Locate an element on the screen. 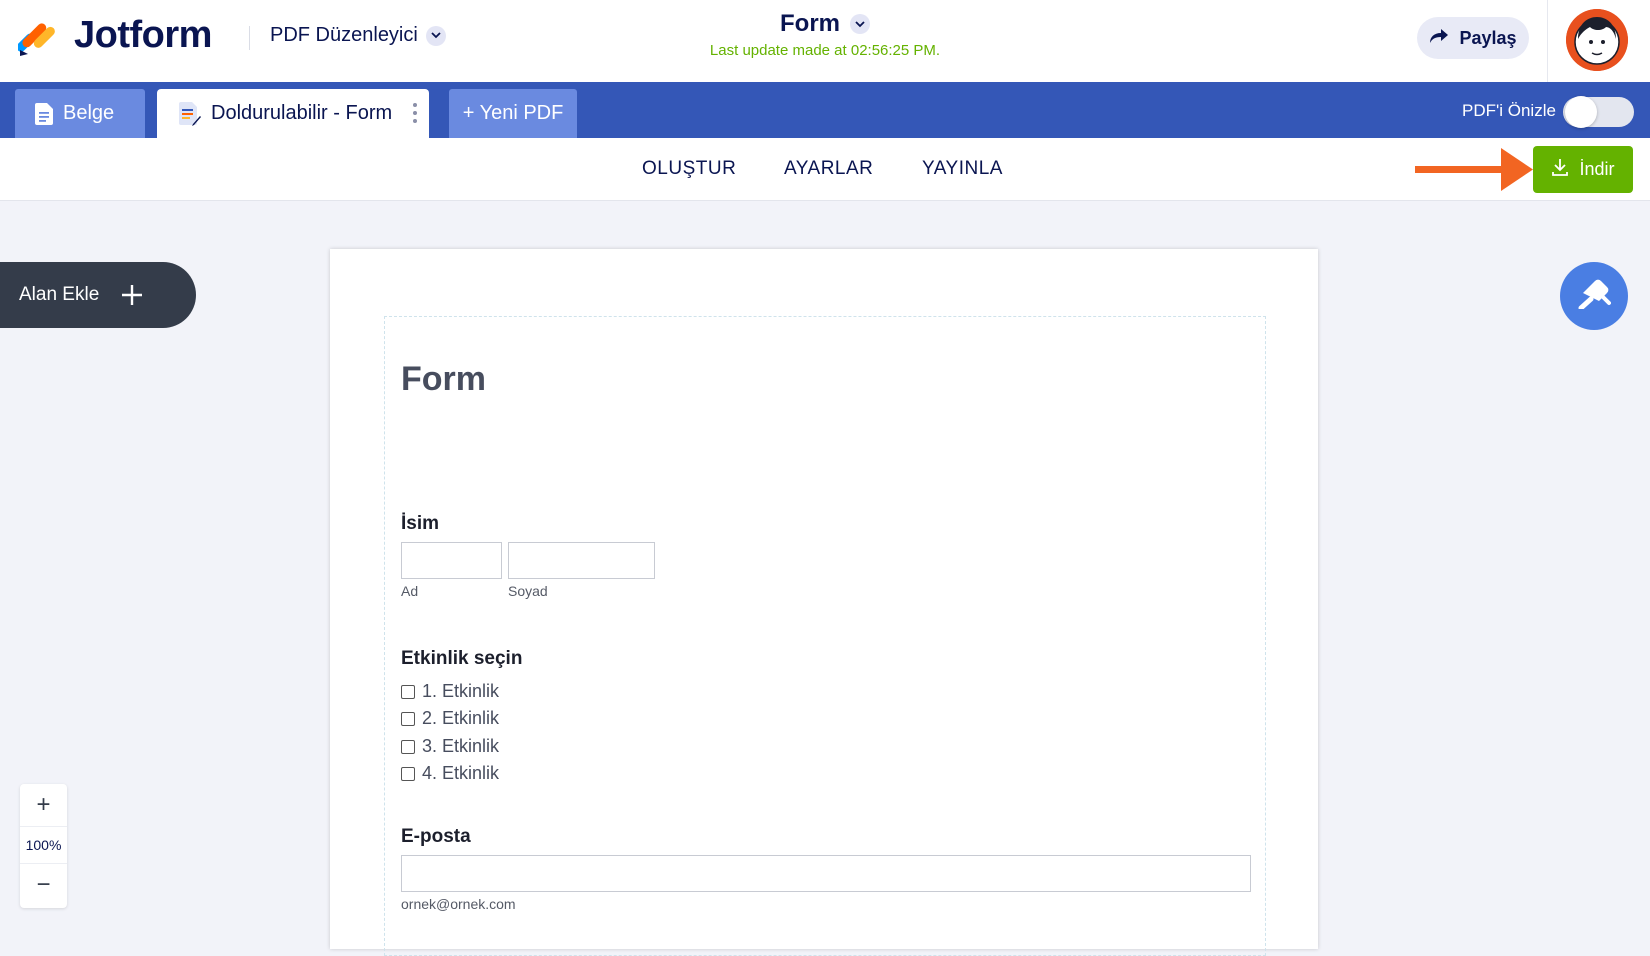 This screenshot has height=956, width=1650. event-option: 2. Etkinlik is located at coordinates (450, 718).